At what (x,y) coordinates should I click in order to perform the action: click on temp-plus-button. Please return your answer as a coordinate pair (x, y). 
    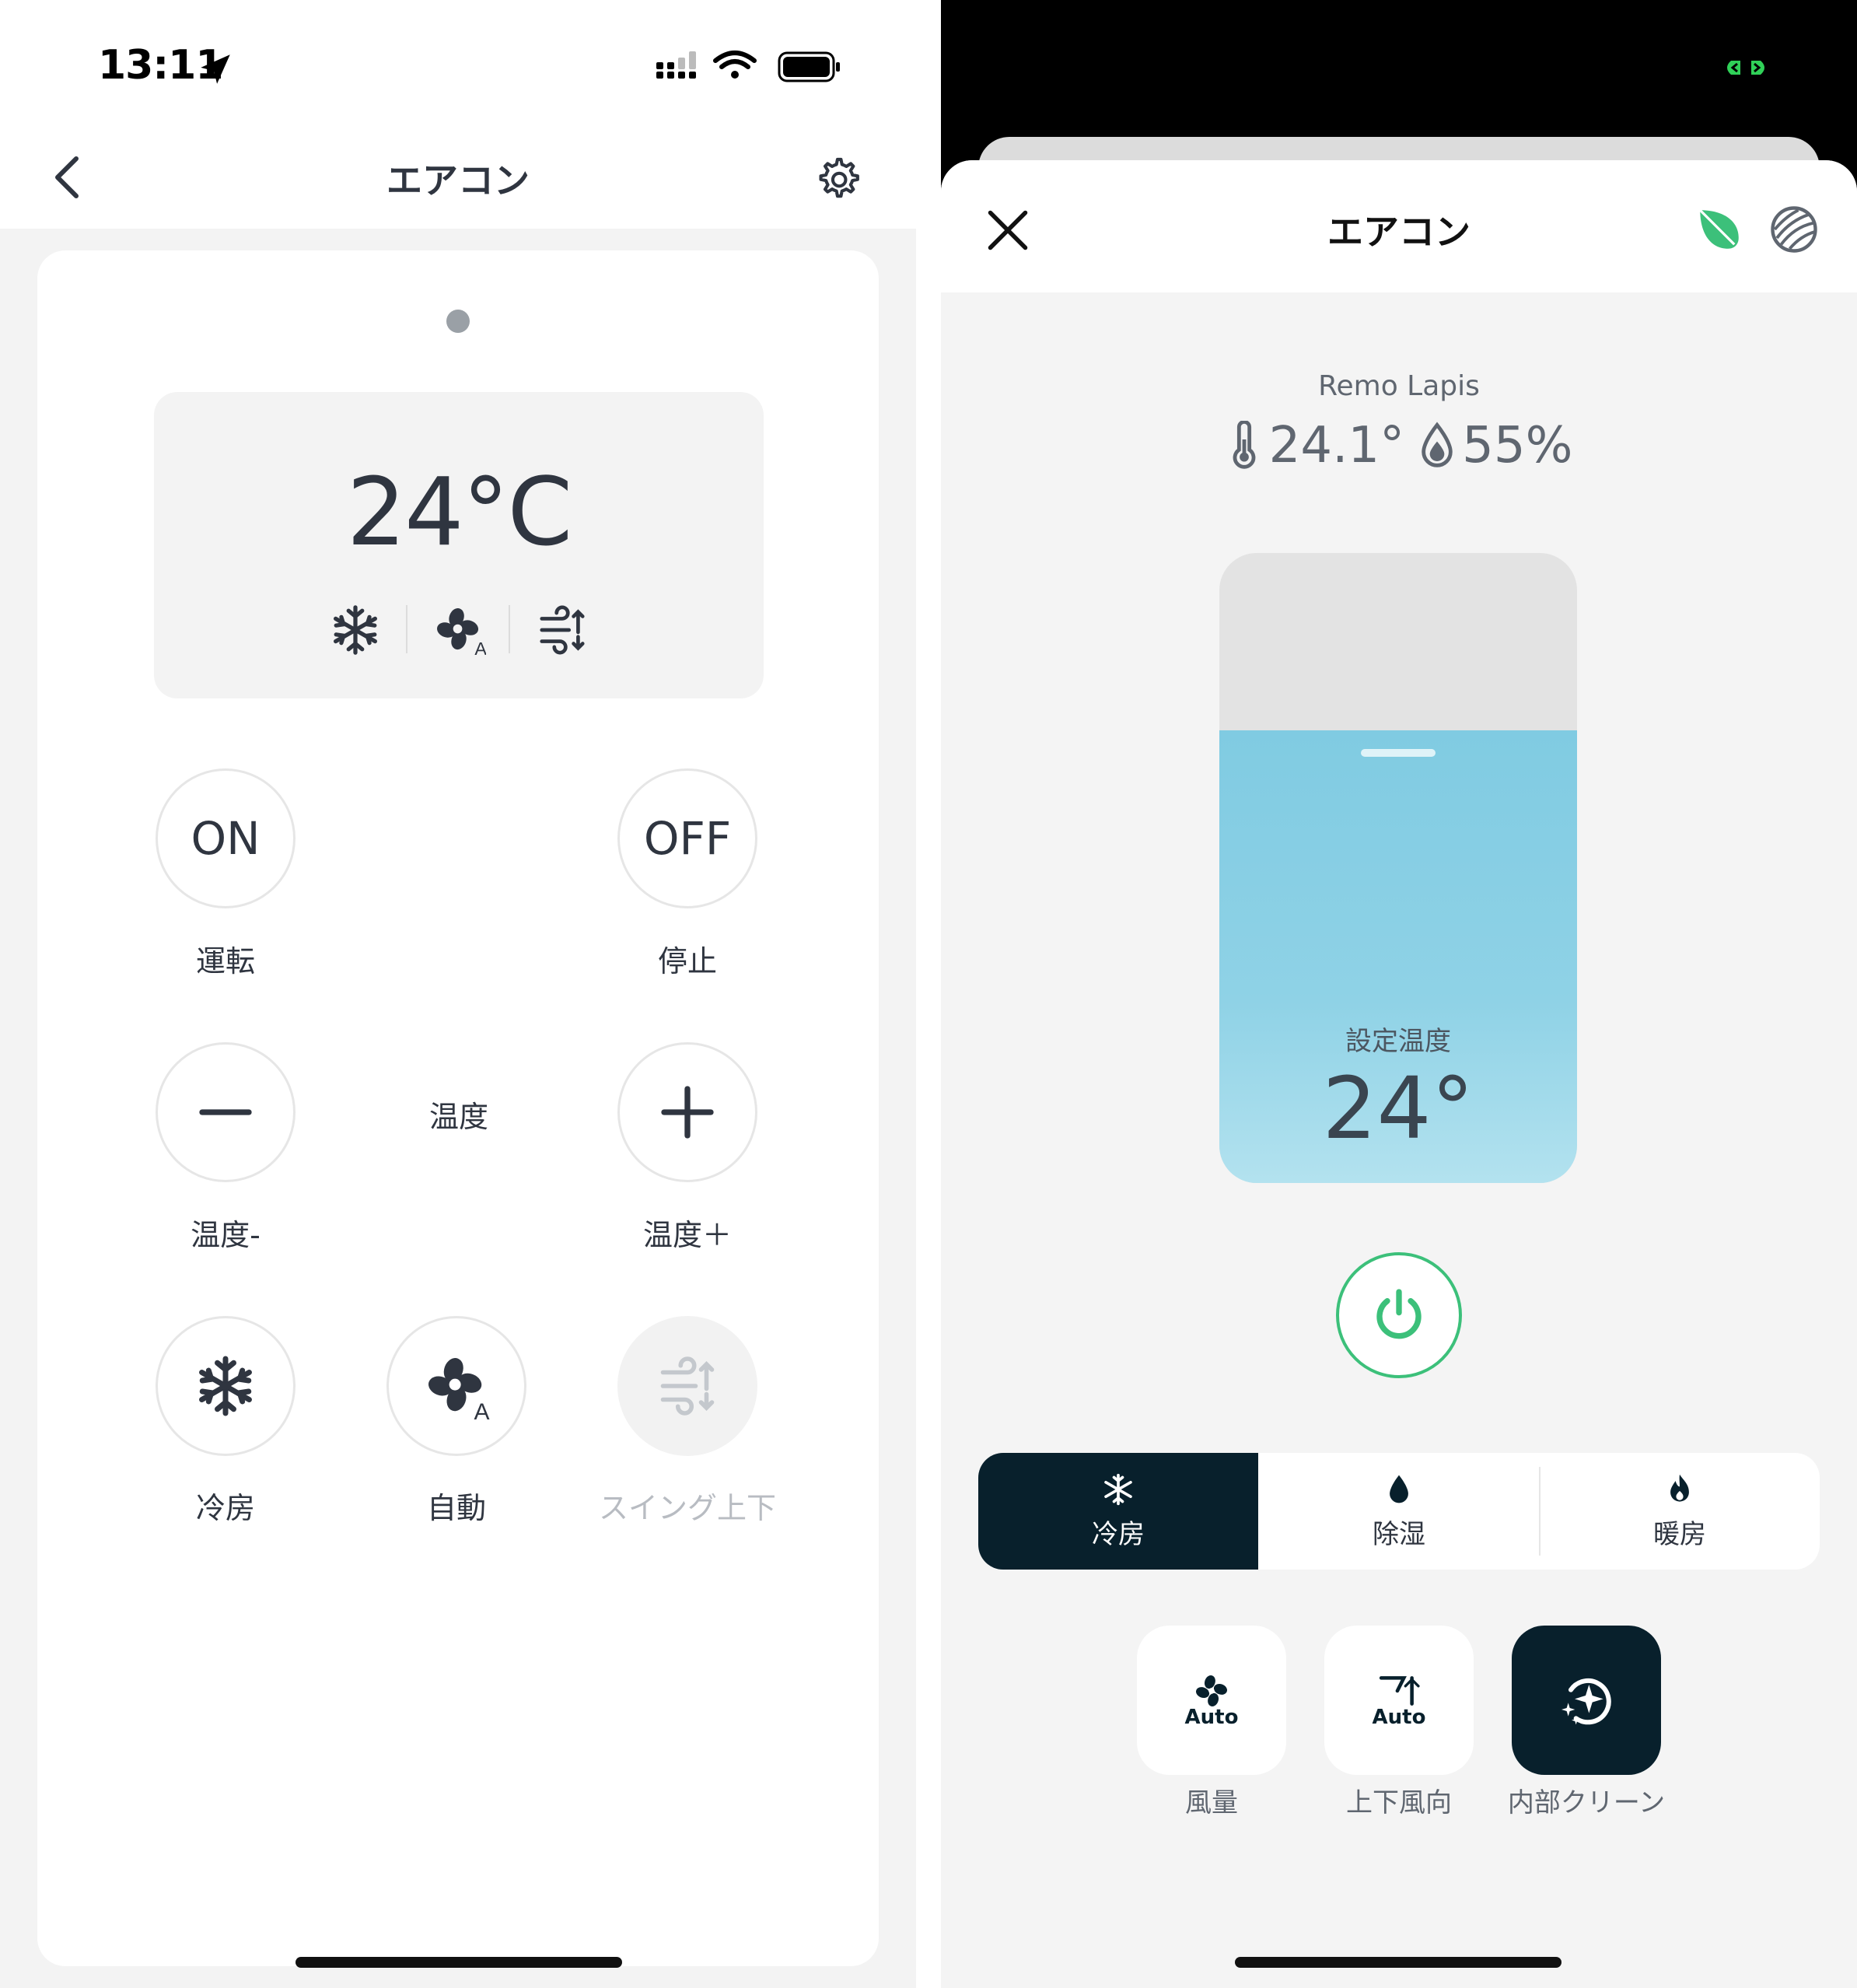
    Looking at the image, I should click on (687, 1112).